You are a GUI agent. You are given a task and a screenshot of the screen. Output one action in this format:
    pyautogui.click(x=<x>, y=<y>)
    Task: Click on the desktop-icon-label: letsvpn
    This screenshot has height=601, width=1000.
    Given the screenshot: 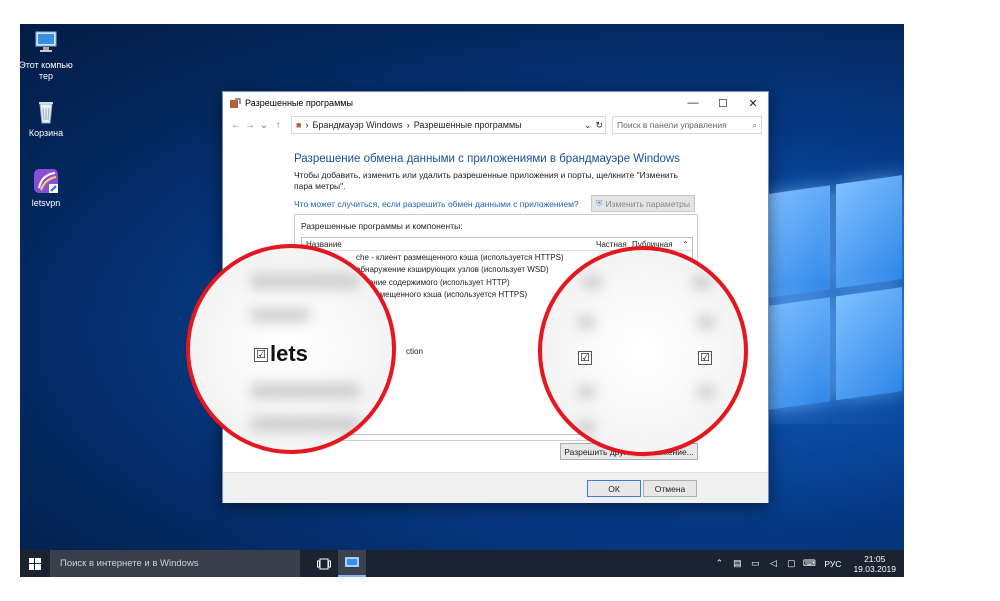 What is the action you would take?
    pyautogui.click(x=46, y=203)
    